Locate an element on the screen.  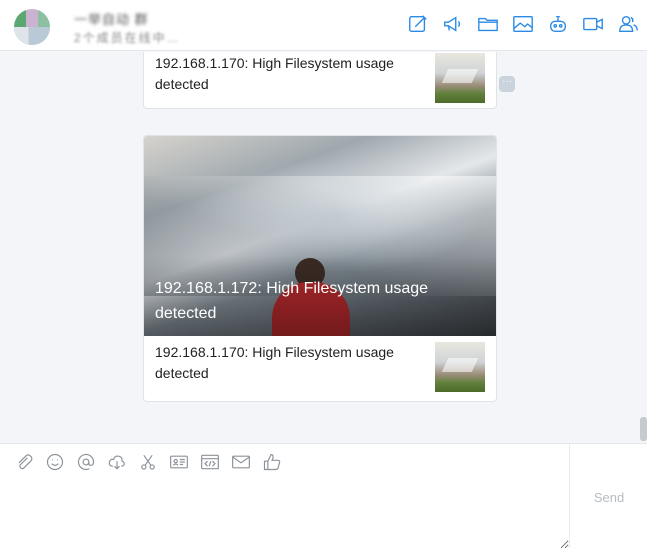
message-input is located at coordinates (284, 513).